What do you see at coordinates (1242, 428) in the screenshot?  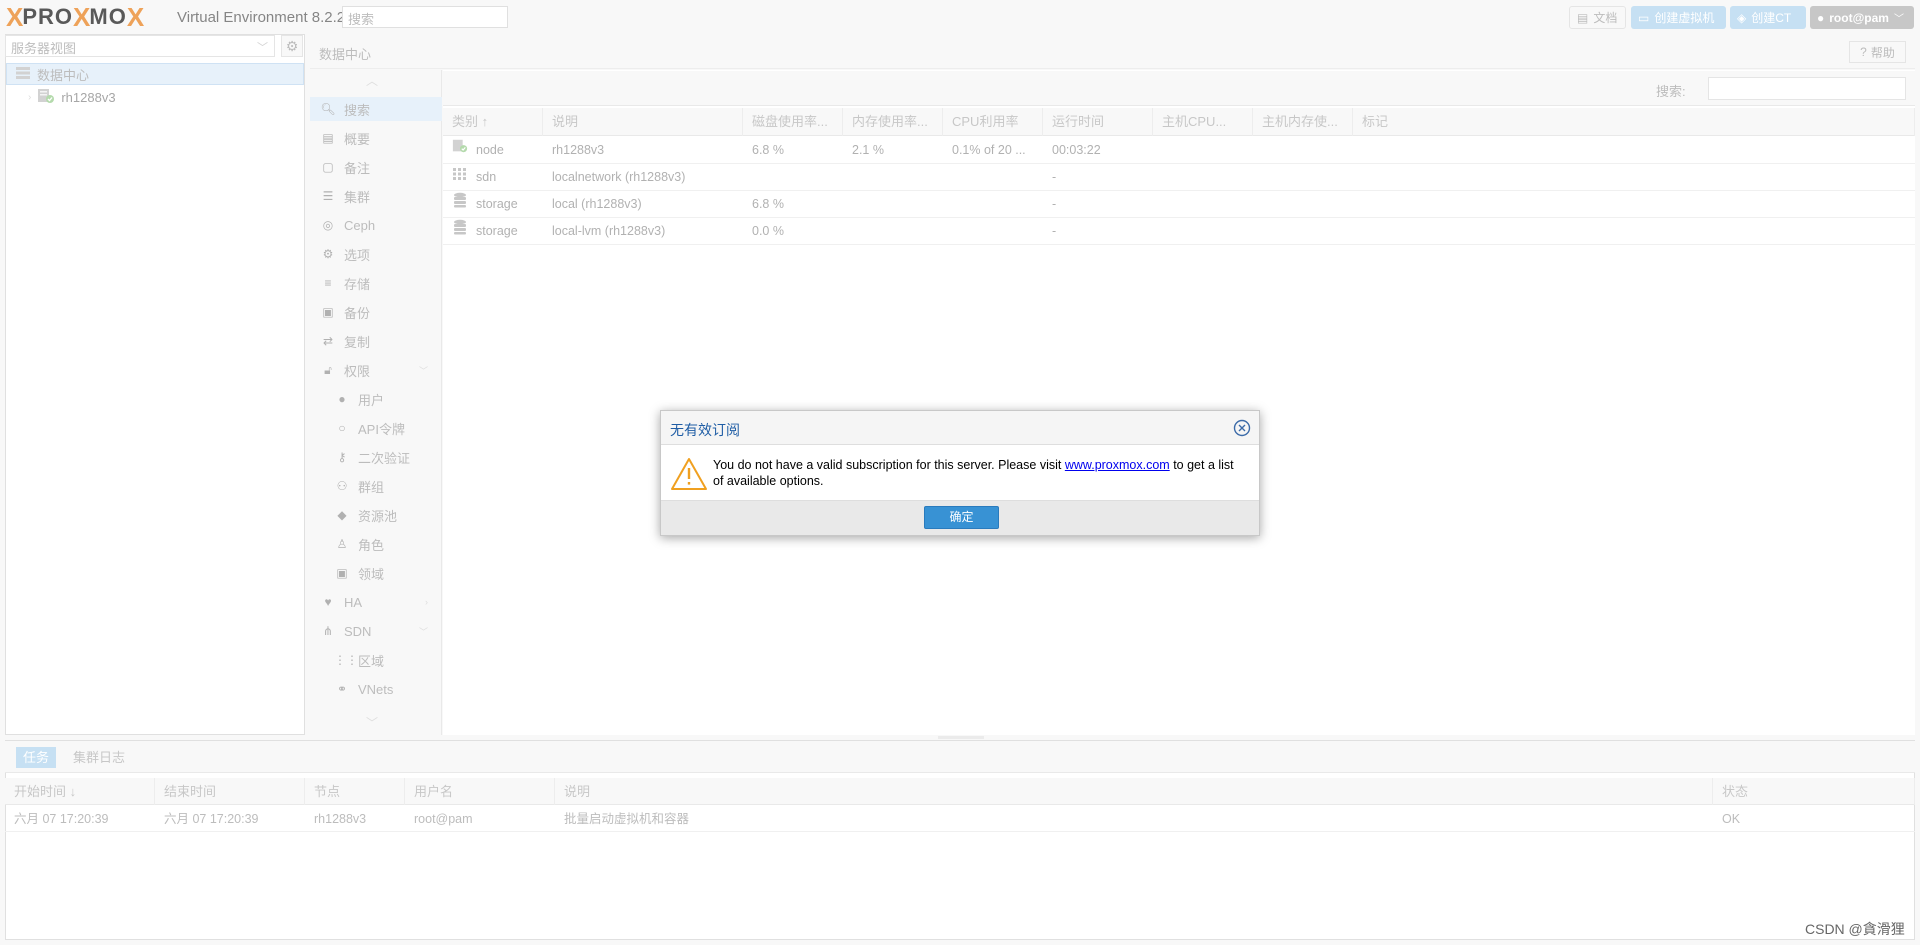 I see `close-icon` at bounding box center [1242, 428].